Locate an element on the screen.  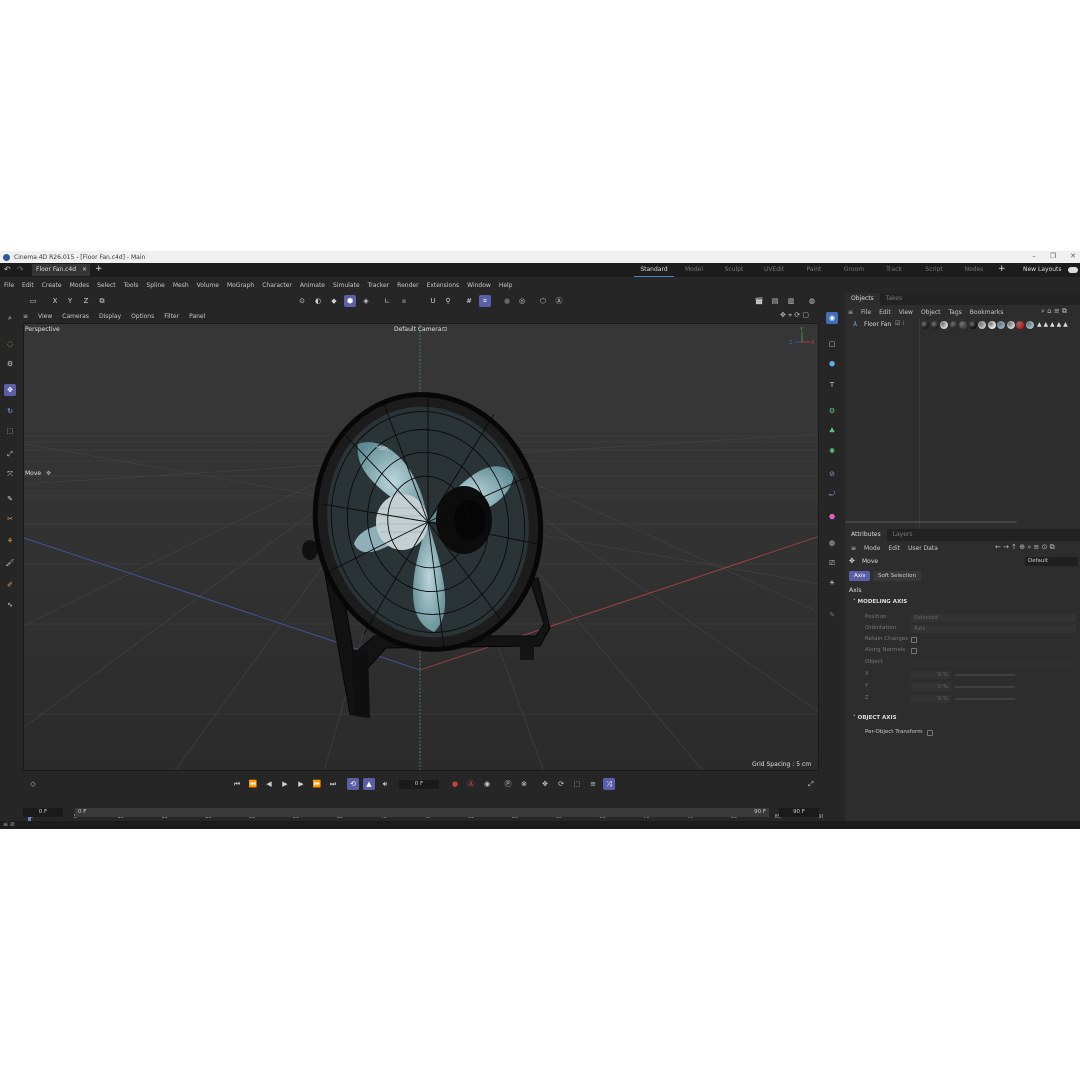
attributes-menu-edit: Edit is located at coordinates (894, 548).